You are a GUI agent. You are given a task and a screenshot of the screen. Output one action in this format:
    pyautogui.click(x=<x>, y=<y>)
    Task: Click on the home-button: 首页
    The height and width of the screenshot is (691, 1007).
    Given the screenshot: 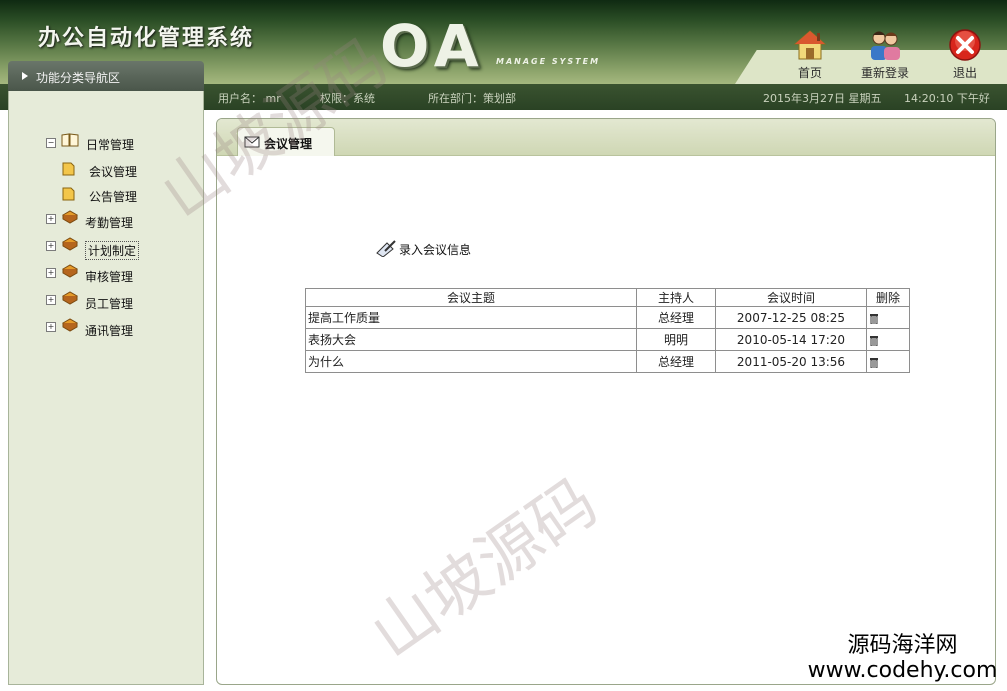 What is the action you would take?
    pyautogui.click(x=810, y=54)
    